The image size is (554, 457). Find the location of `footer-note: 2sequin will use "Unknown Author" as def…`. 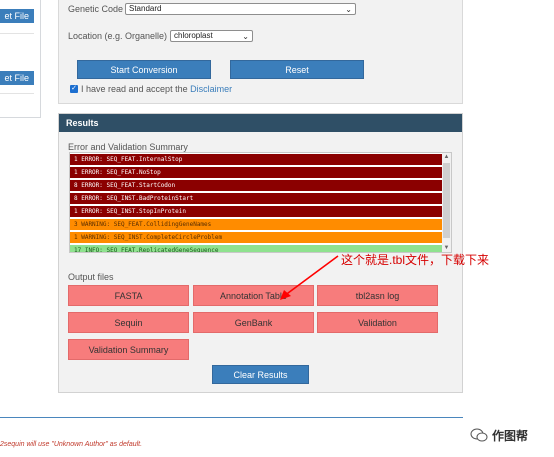

footer-note: 2sequin will use "Unknown Author" as def… is located at coordinates (71, 444).